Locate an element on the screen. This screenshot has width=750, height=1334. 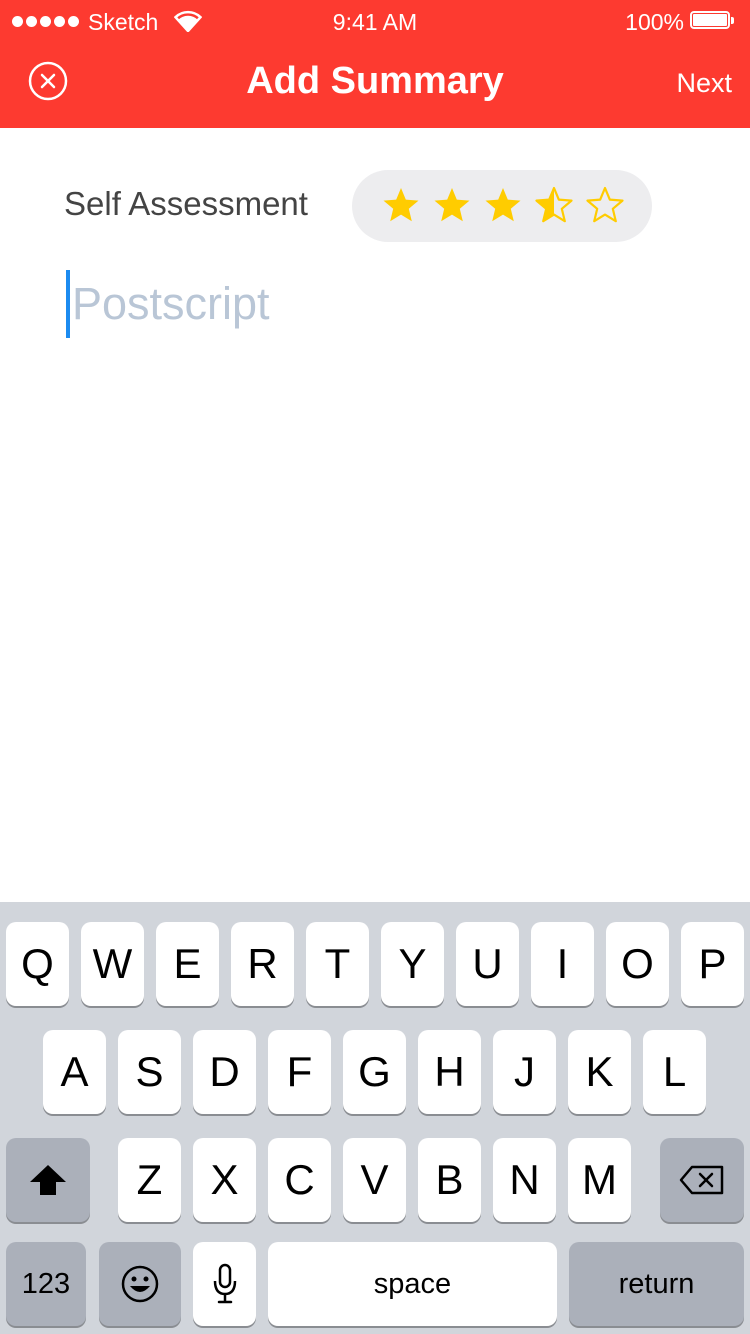
nav-bar: Add Summary Next is located at coordinates (375, 84).